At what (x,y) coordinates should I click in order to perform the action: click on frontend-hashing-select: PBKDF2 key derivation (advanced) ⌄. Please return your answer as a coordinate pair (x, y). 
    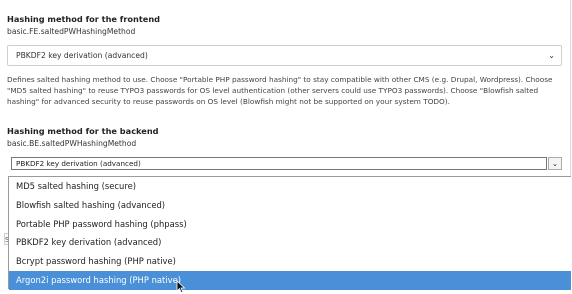
    Looking at the image, I should click on (284, 55).